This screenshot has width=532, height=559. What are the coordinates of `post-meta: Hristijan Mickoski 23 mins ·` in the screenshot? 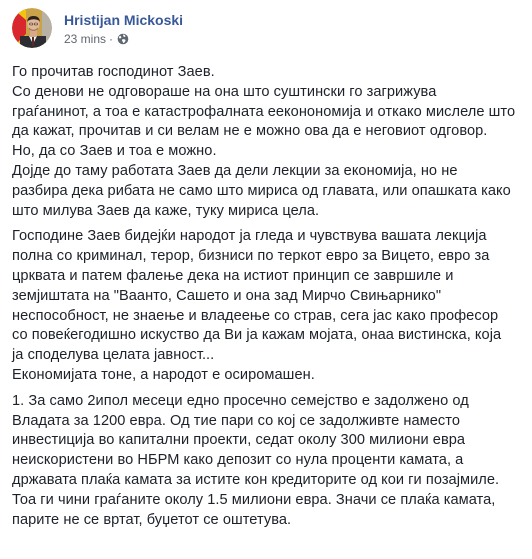 It's located at (123, 29).